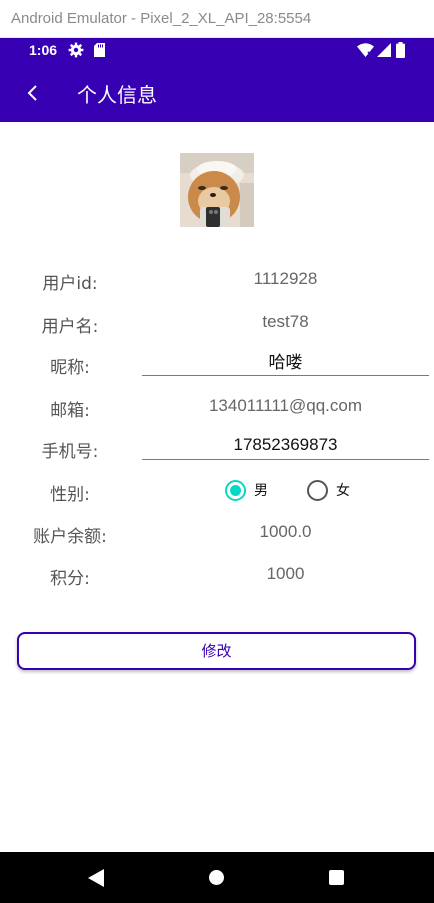 The width and height of the screenshot is (434, 903). Describe the element at coordinates (285, 361) in the screenshot. I see `nickname-field` at that location.